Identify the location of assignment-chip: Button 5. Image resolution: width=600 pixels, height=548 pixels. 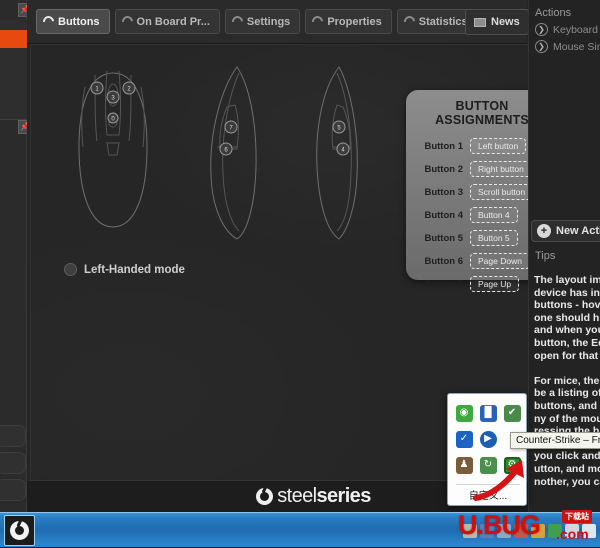
(494, 238).